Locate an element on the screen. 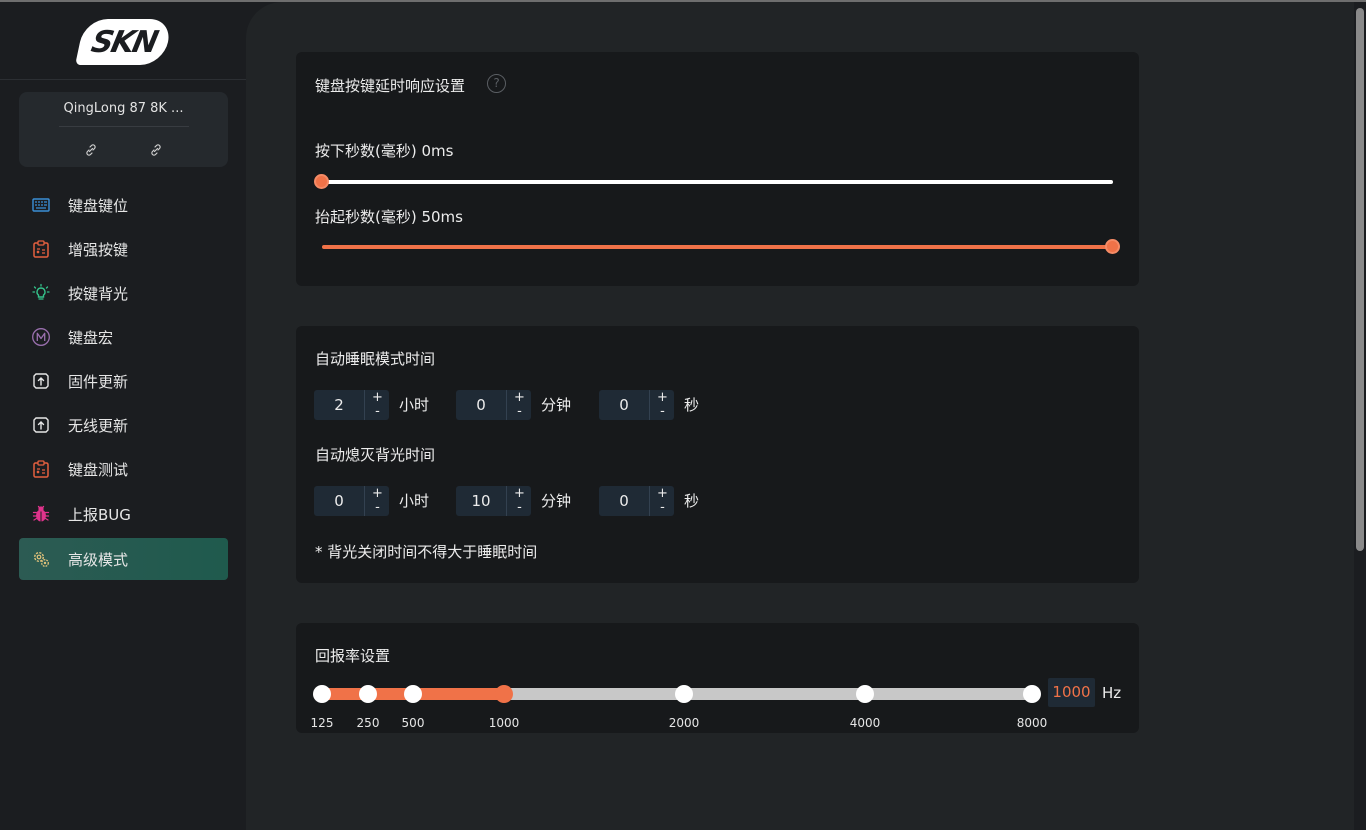  sidebar-item-firmware-update: 固件更新 is located at coordinates (123, 381).